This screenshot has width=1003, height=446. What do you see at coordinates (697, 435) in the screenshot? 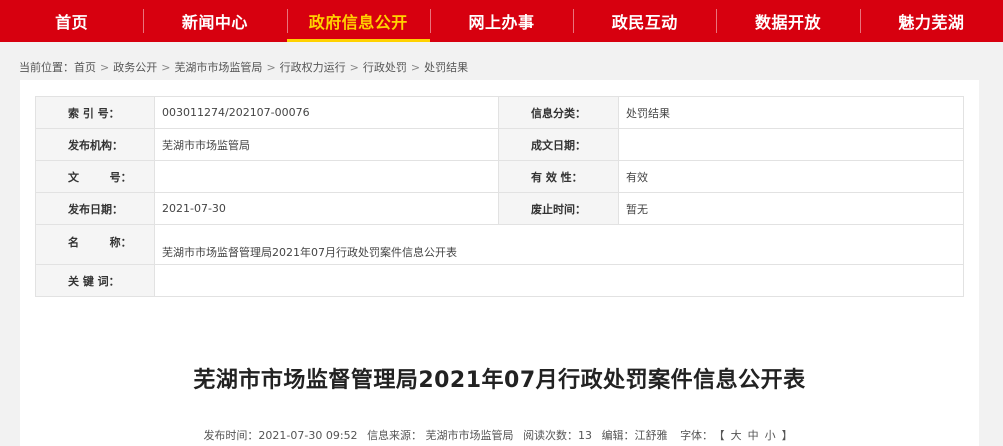
I see `font-size-label: 字体：` at bounding box center [697, 435].